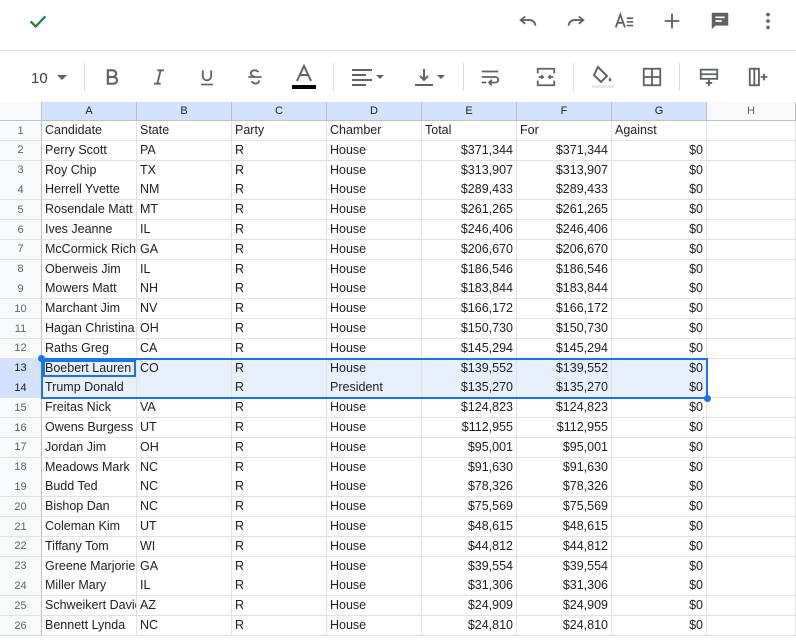 The image size is (796, 640). I want to click on cell-f2: $371,344, so click(564, 150).